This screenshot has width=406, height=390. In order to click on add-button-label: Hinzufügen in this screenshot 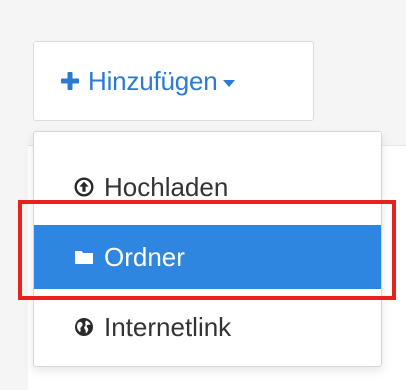, I will do `click(153, 81)`.